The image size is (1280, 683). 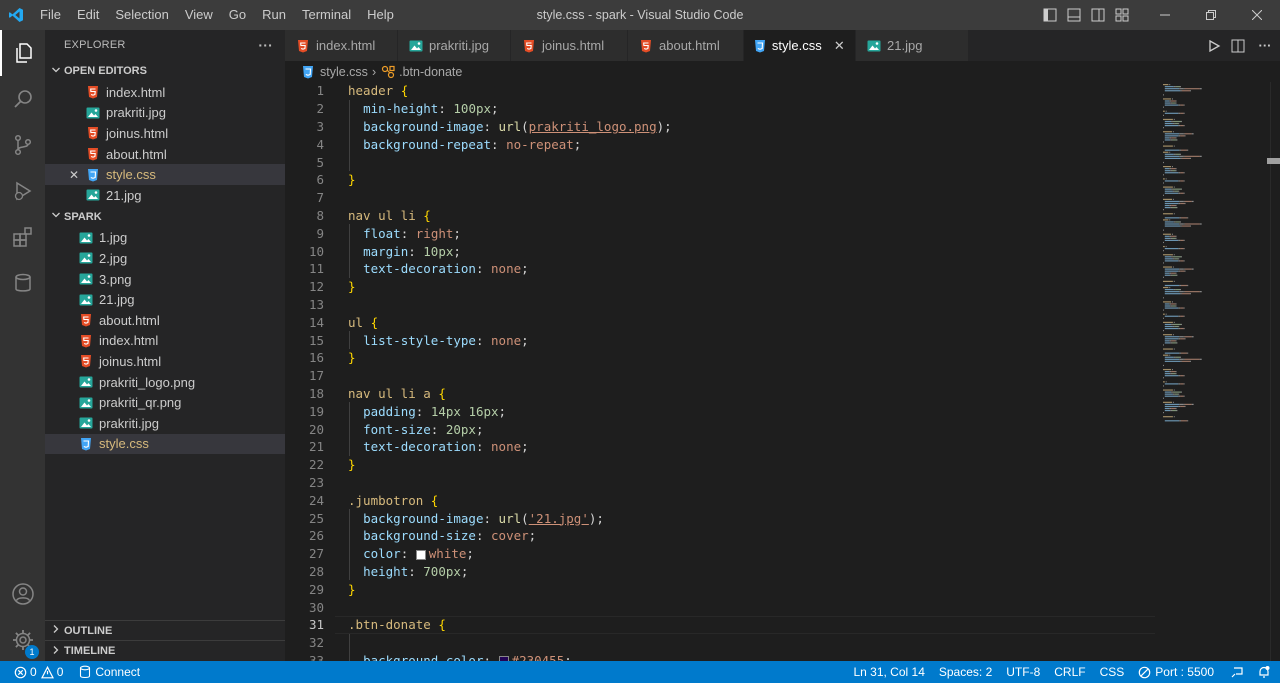 What do you see at coordinates (720, 180) in the screenshot?
I see `code-line: 6}` at bounding box center [720, 180].